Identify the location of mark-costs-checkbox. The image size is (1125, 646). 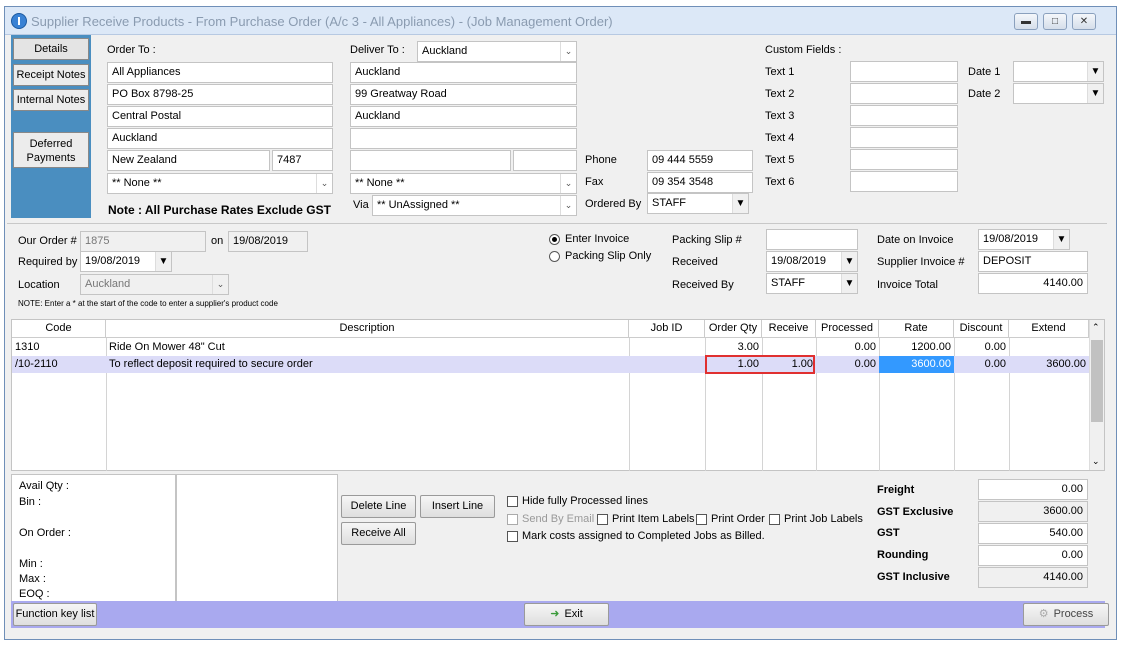
(512, 536).